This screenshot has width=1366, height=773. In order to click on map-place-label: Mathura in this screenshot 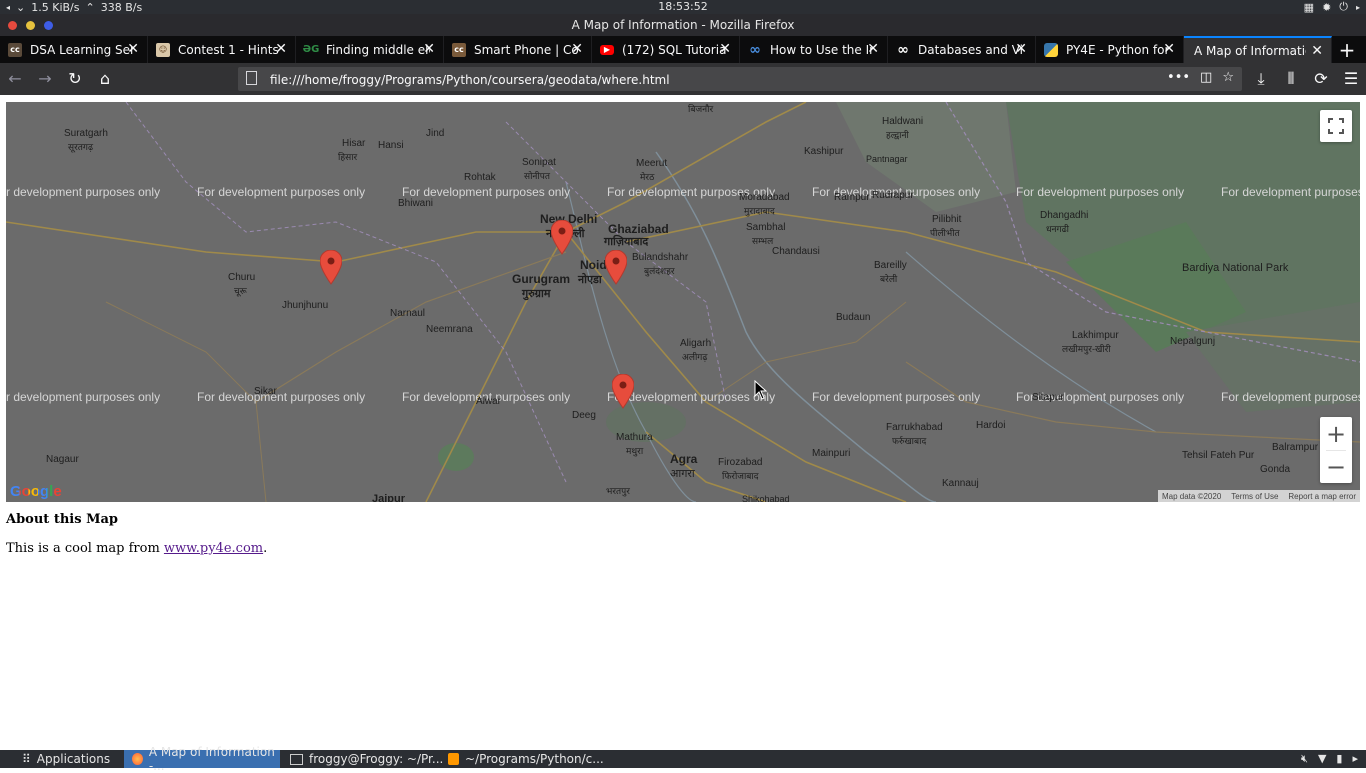, I will do `click(634, 437)`.